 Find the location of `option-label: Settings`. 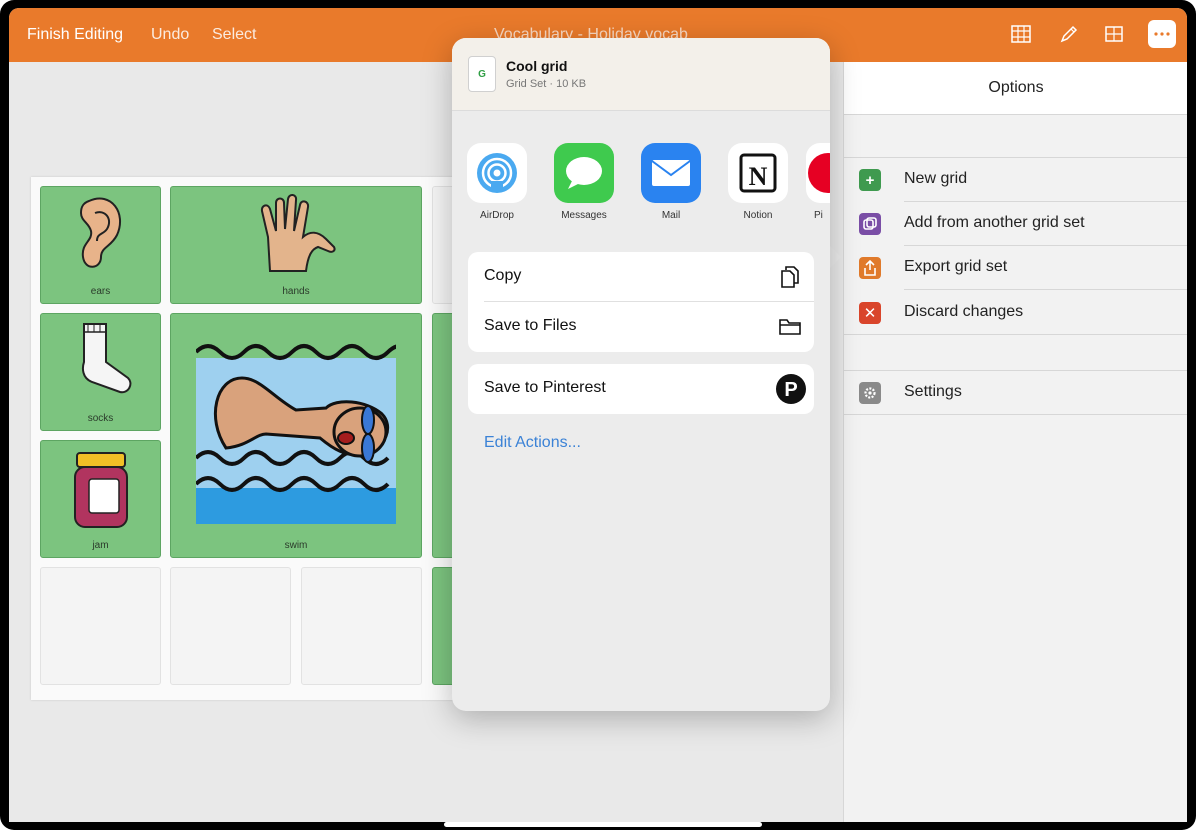

option-label: Settings is located at coordinates (933, 391).